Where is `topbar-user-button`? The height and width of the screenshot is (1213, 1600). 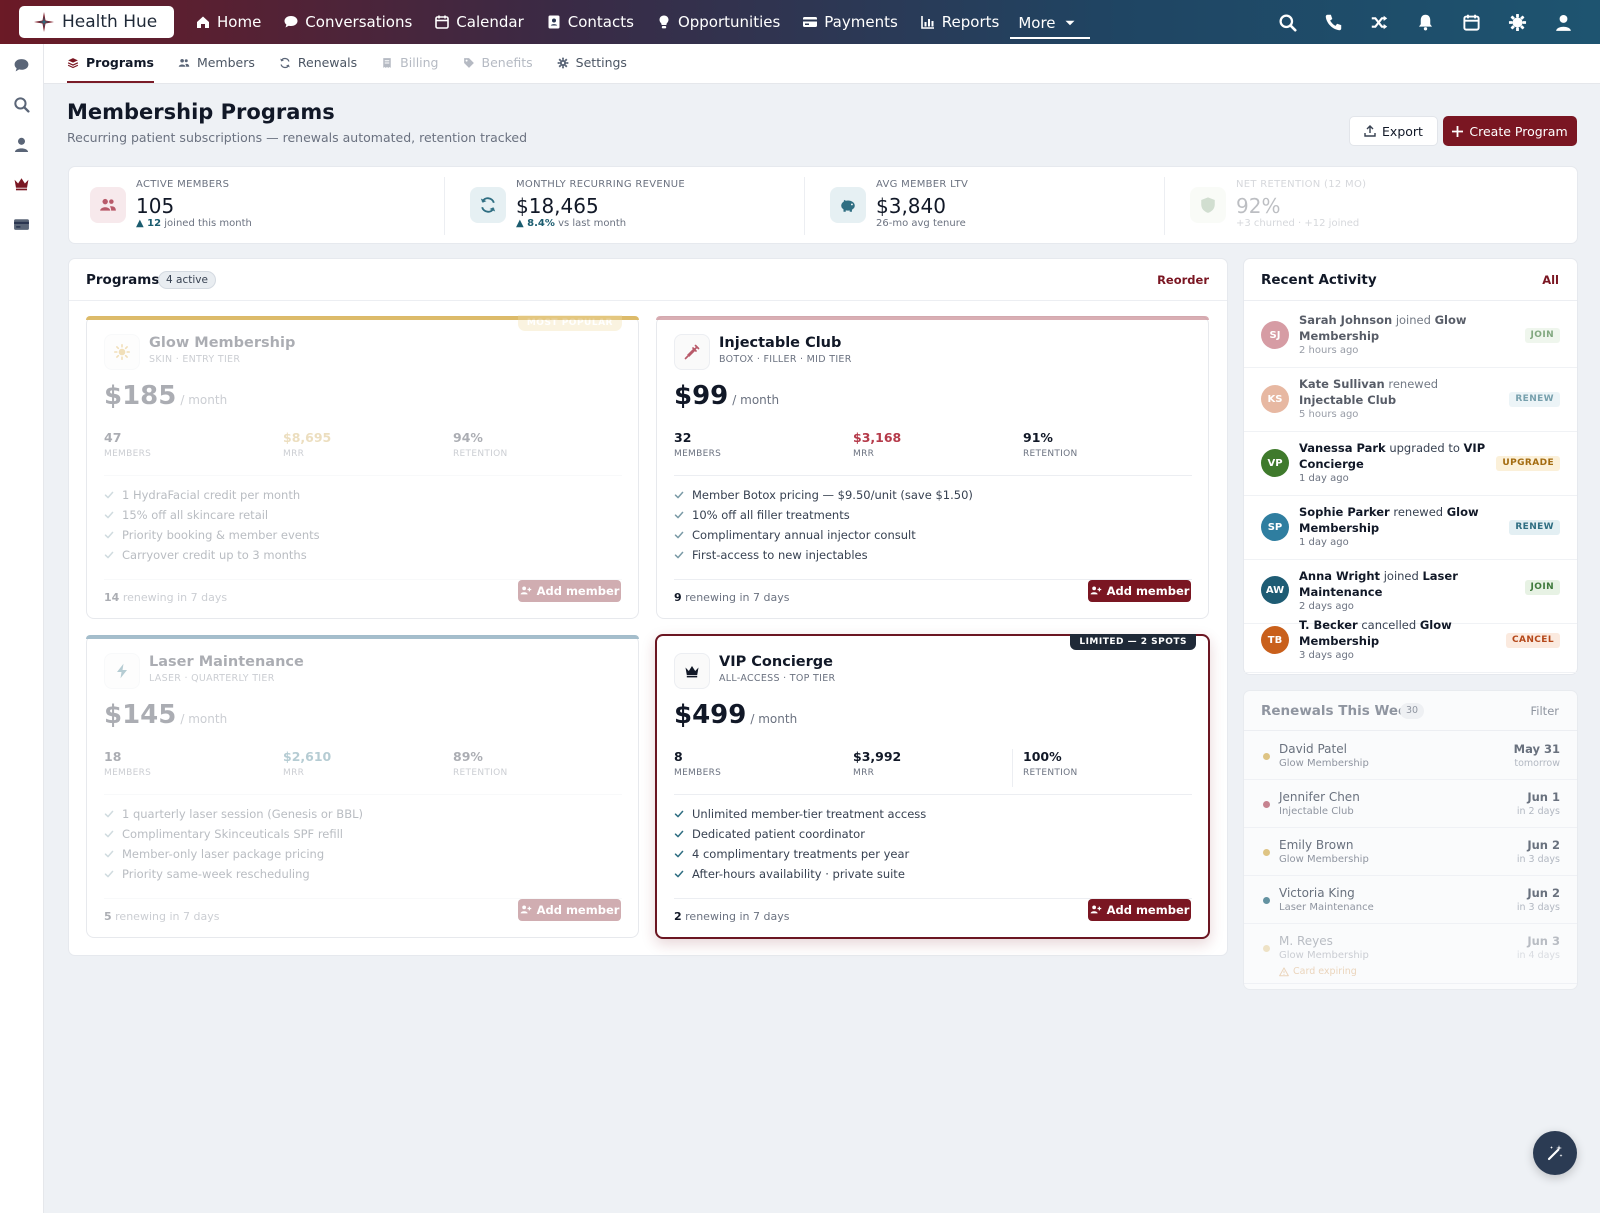 topbar-user-button is located at coordinates (1563, 22).